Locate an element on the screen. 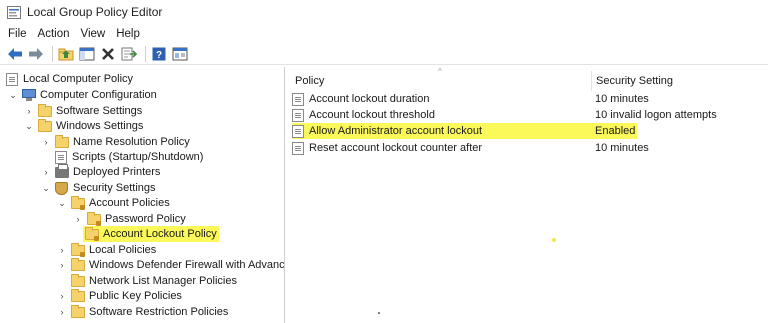 The width and height of the screenshot is (768, 323). toolbar: ? is located at coordinates (384, 54).